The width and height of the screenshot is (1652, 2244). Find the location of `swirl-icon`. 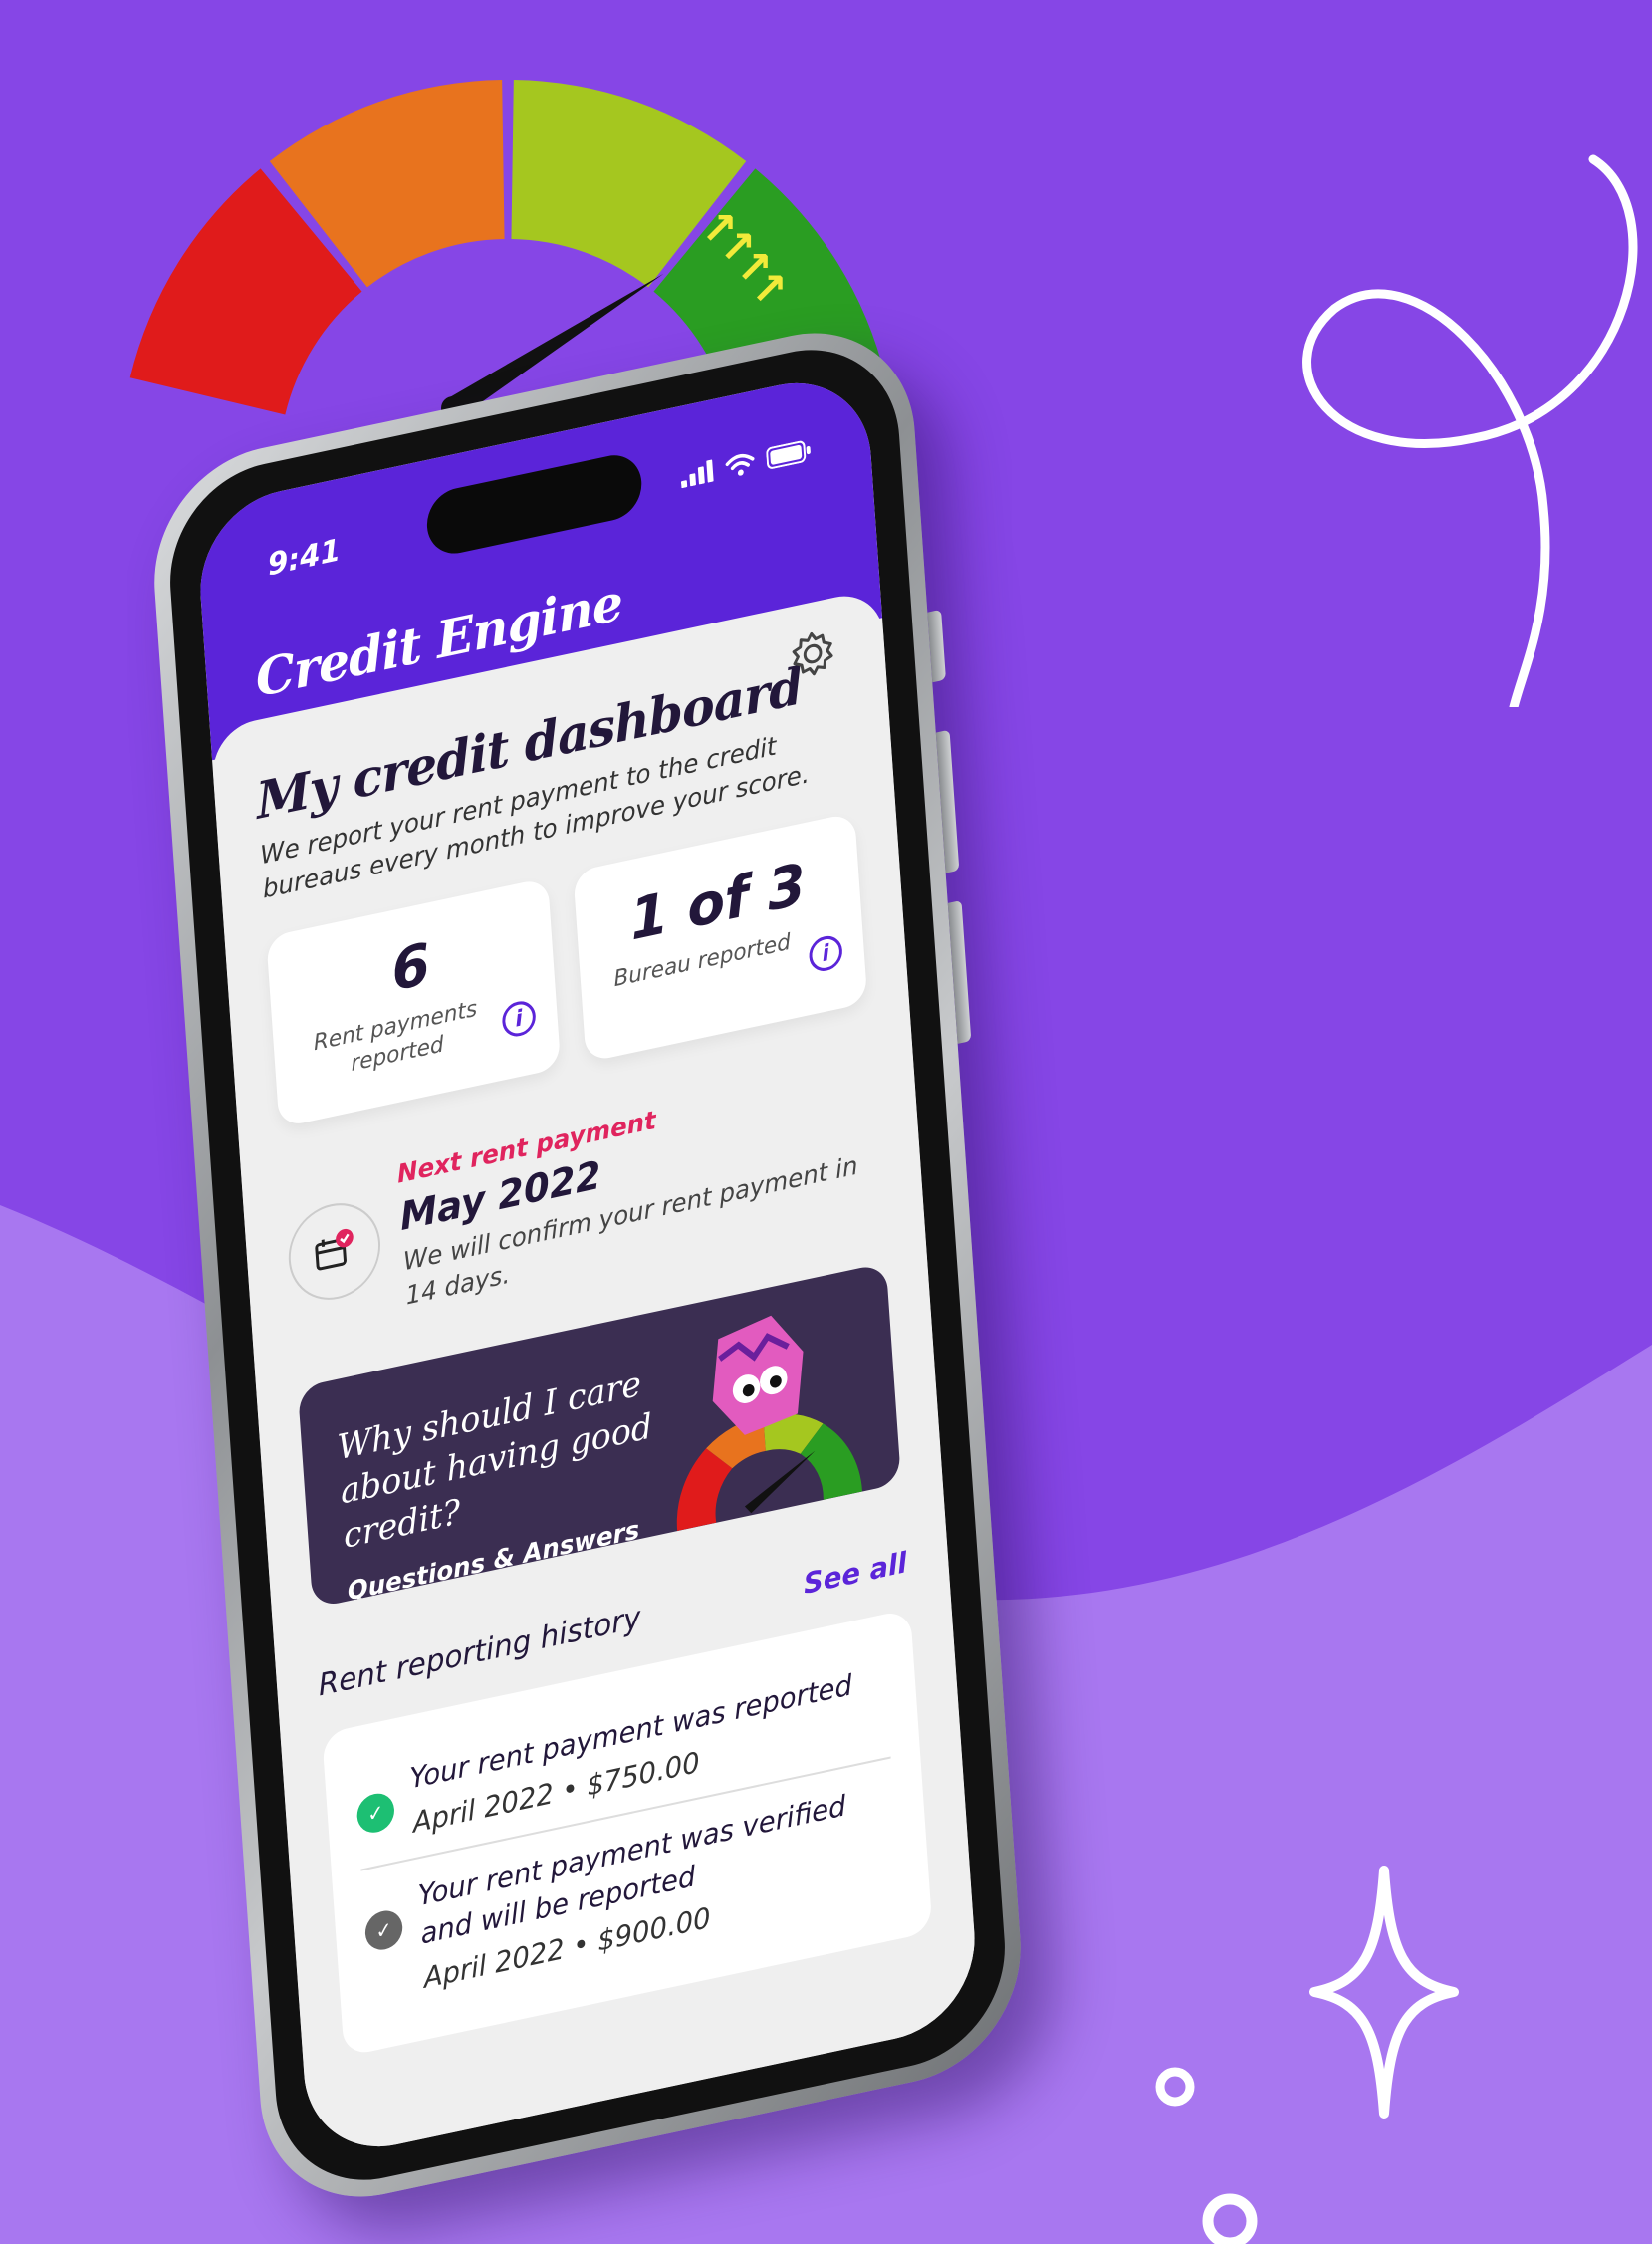

swirl-icon is located at coordinates (1470, 430).